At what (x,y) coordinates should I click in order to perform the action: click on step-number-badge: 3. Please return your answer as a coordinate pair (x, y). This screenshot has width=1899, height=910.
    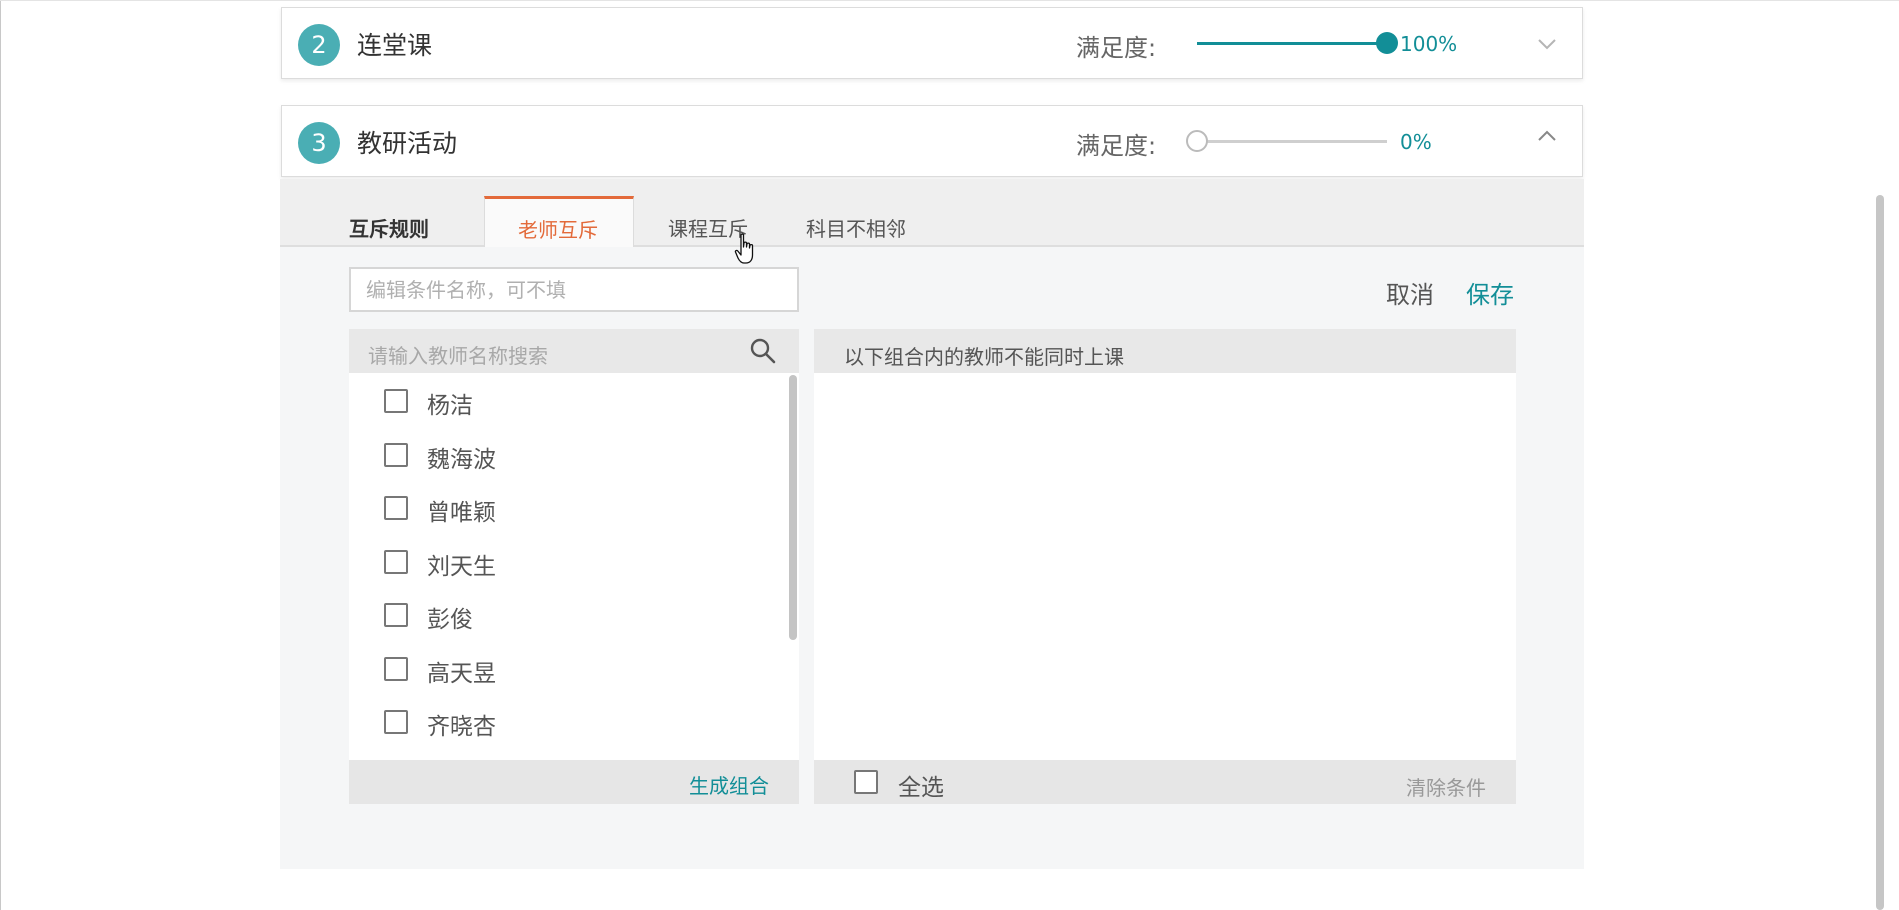
    Looking at the image, I should click on (319, 143).